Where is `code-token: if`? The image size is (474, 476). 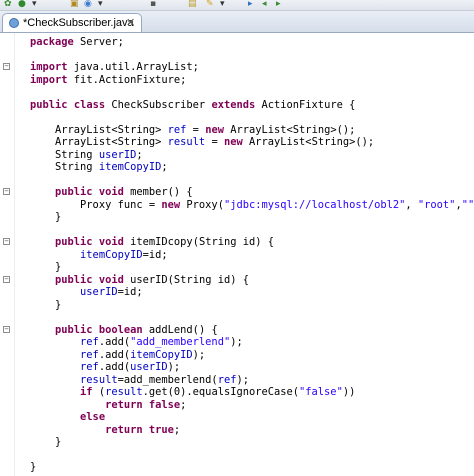 code-token: if is located at coordinates (86, 392).